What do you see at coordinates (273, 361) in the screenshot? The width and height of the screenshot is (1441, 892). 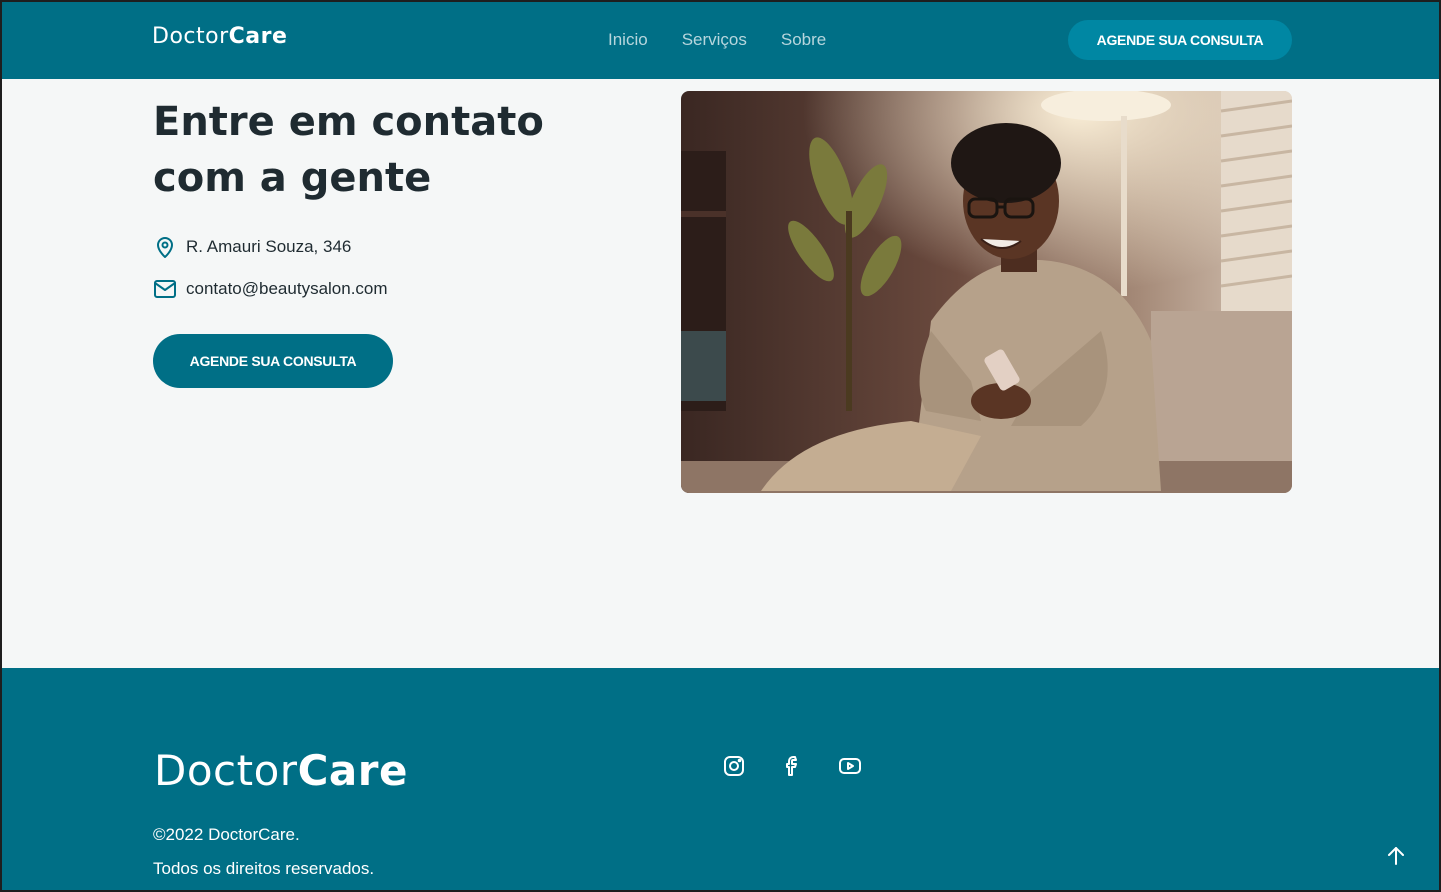 I see `contact-schedule-button: AGENDE SUA CONSULTA` at bounding box center [273, 361].